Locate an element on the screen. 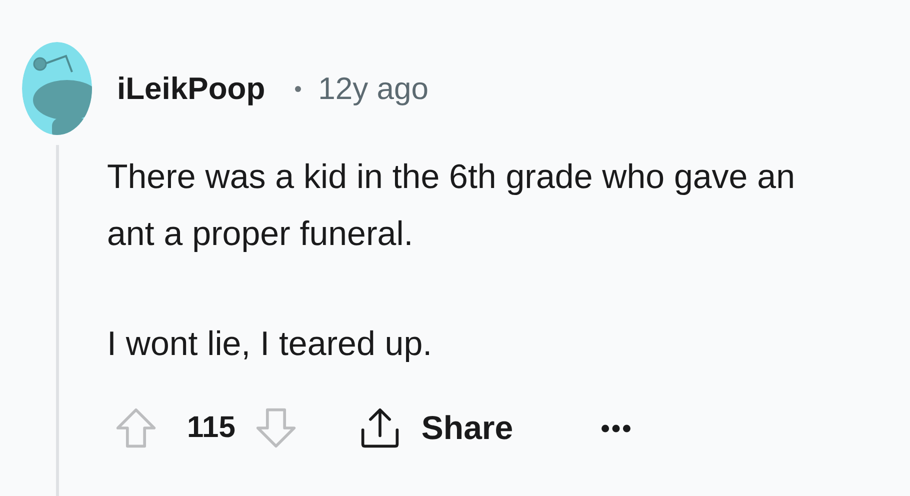  avatar-icon is located at coordinates (57, 88).